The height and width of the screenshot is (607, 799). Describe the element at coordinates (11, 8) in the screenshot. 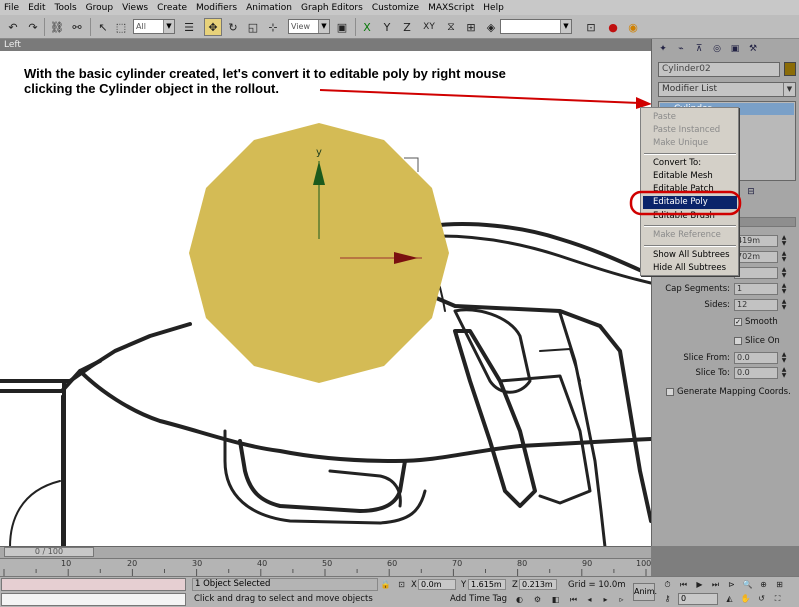

I see `menu-file: File` at that location.